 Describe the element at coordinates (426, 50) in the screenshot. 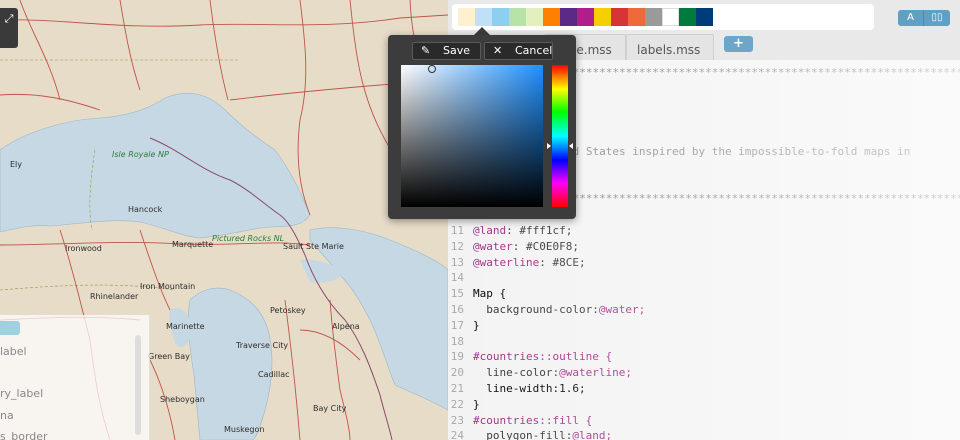

I see `pencil-icon: ✎` at that location.